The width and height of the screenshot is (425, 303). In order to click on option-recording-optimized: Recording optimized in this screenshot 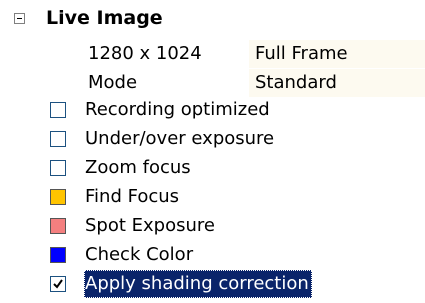, I will do `click(212, 110)`.